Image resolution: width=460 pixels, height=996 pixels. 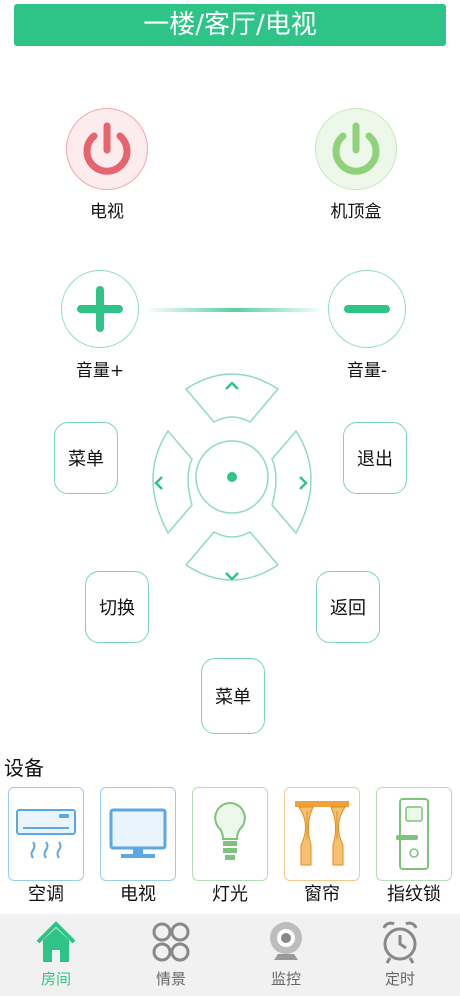 I want to click on tv-icon, so click(x=138, y=833).